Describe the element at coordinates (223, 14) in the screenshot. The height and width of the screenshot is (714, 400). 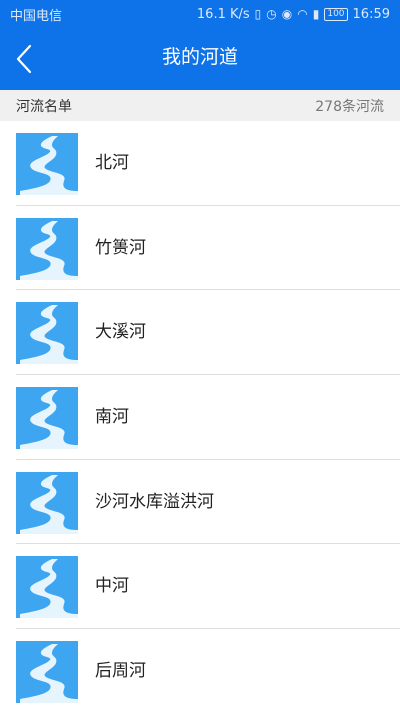
I see `network-speed: 16.1 K/s` at that location.